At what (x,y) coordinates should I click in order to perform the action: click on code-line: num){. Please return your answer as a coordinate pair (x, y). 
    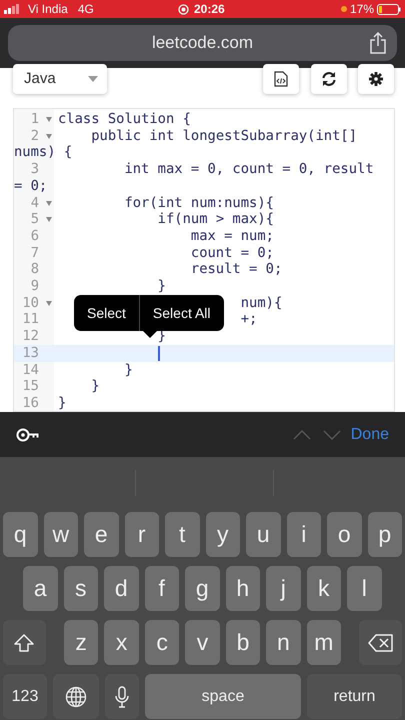
    Looking at the image, I should click on (261, 303).